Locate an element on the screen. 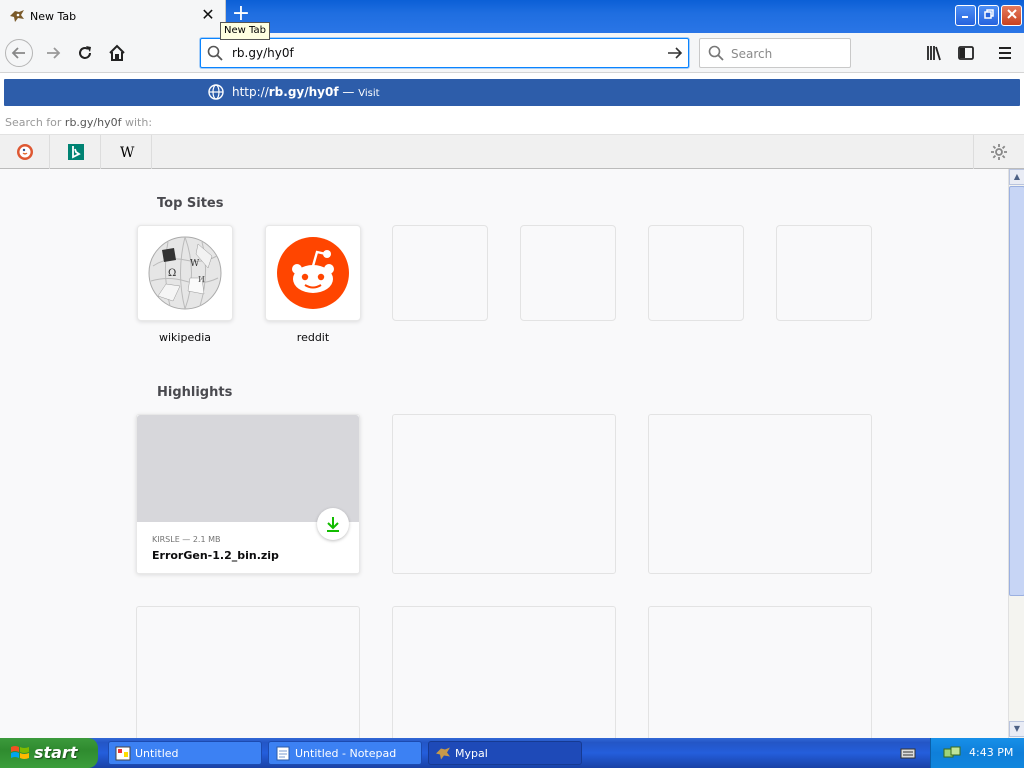 Image resolution: width=1024 pixels, height=768 pixels. arrow-right-icon is located at coordinates (54, 53).